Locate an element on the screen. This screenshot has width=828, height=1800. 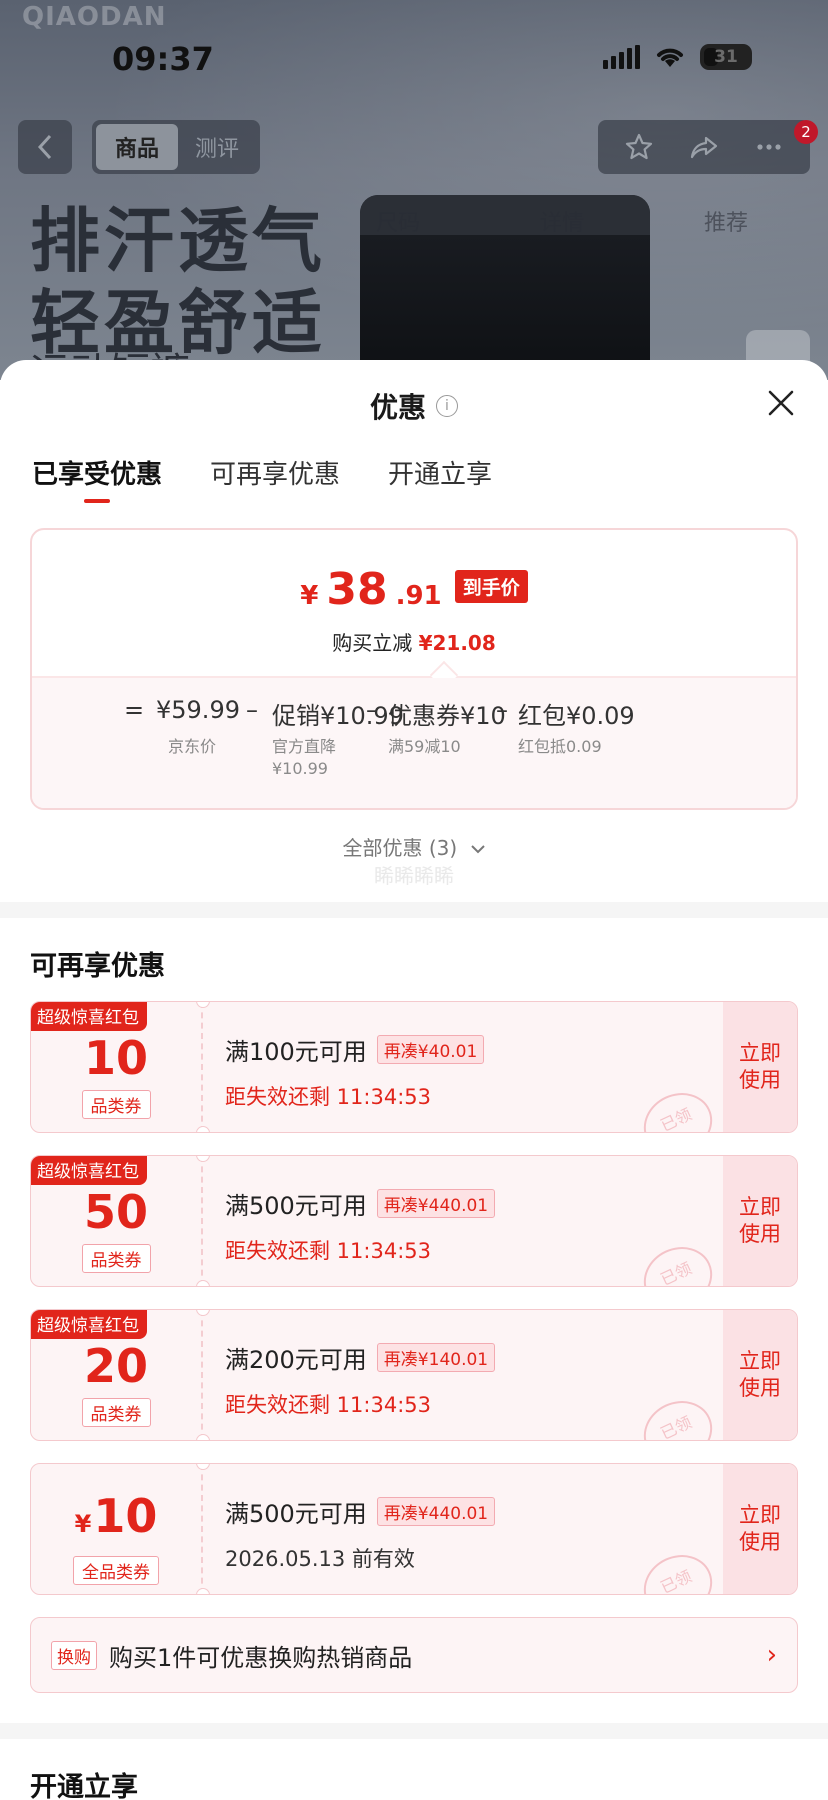
coupon-details: 满200元可用 再凑¥140.01 距失效还剩 11:34:53 已领 is located at coordinates (463, 1375).